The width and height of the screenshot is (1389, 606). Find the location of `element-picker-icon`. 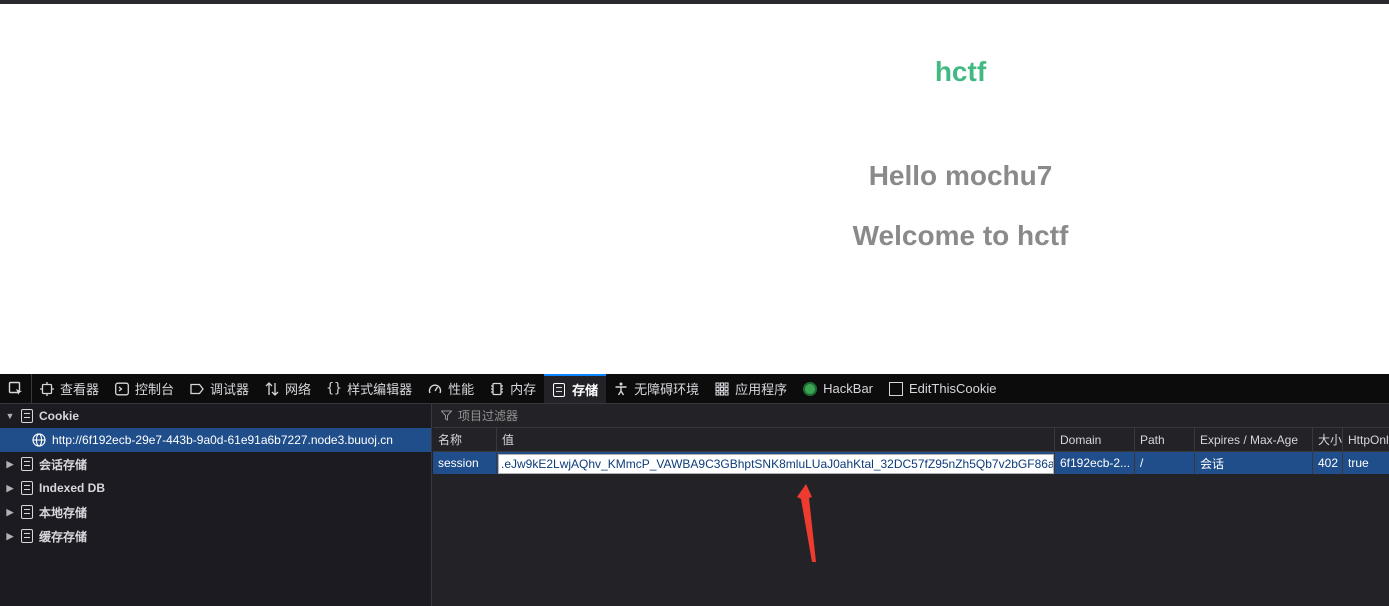

element-picker-icon is located at coordinates (15, 388).